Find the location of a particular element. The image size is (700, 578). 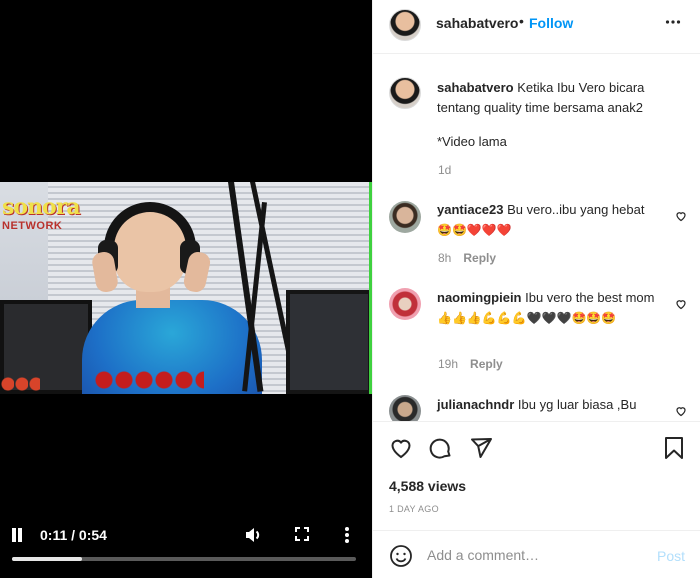

post-button: Post is located at coordinates (671, 556).